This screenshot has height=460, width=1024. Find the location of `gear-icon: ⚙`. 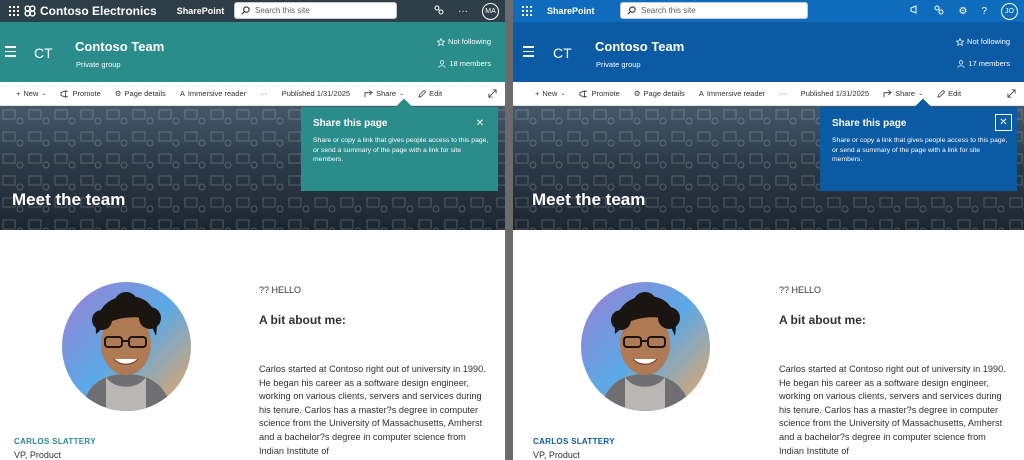

gear-icon: ⚙ is located at coordinates (637, 93).